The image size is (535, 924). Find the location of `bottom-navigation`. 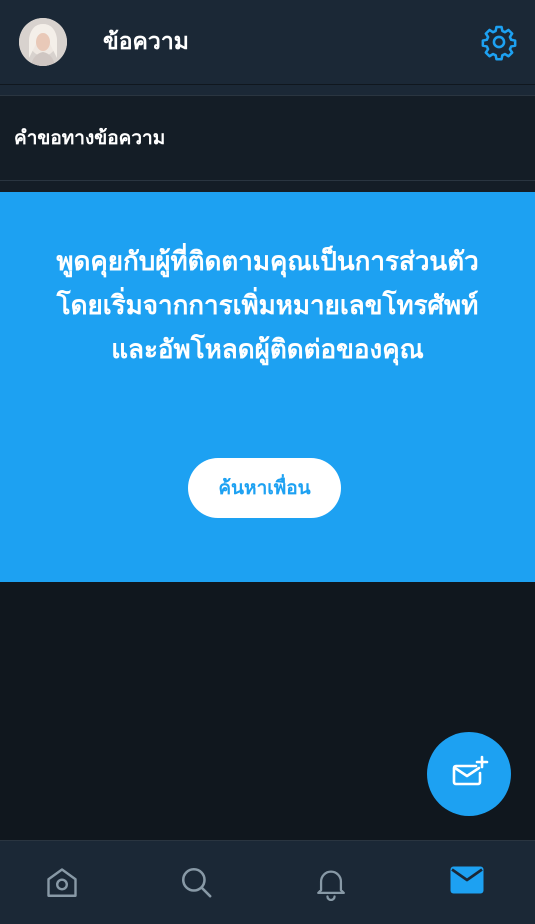

bottom-navigation is located at coordinates (267, 882).